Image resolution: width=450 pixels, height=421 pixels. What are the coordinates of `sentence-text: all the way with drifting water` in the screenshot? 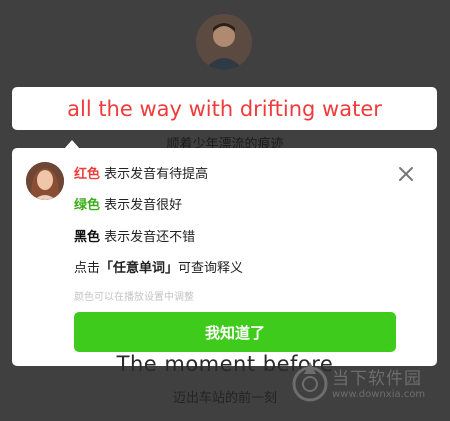 It's located at (224, 109).